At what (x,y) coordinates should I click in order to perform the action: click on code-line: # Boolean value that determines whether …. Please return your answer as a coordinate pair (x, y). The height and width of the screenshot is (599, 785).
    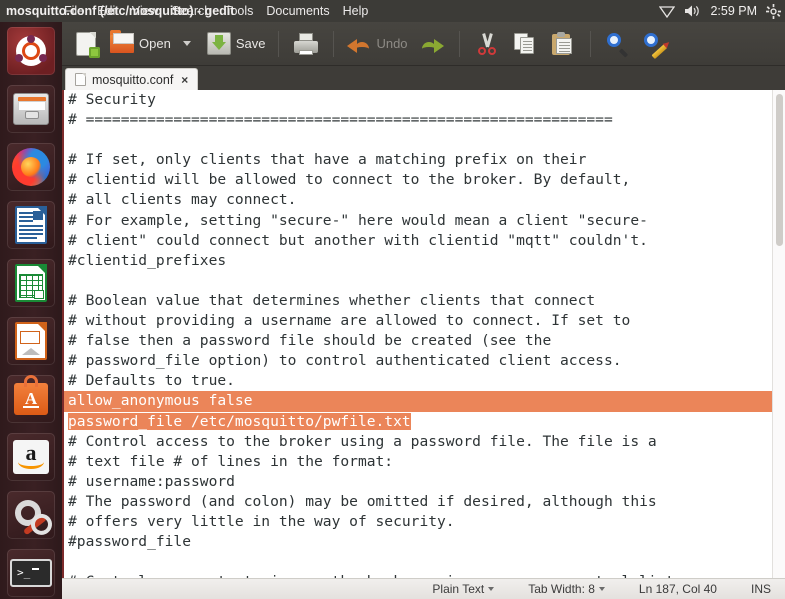
    Looking at the image, I should click on (332, 300).